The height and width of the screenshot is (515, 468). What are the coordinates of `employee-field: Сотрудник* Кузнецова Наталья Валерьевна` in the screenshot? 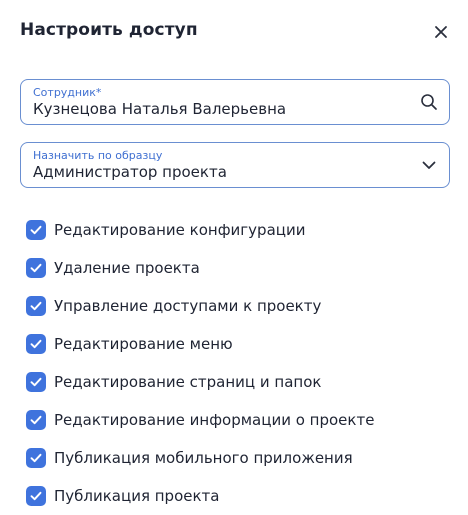 It's located at (235, 102).